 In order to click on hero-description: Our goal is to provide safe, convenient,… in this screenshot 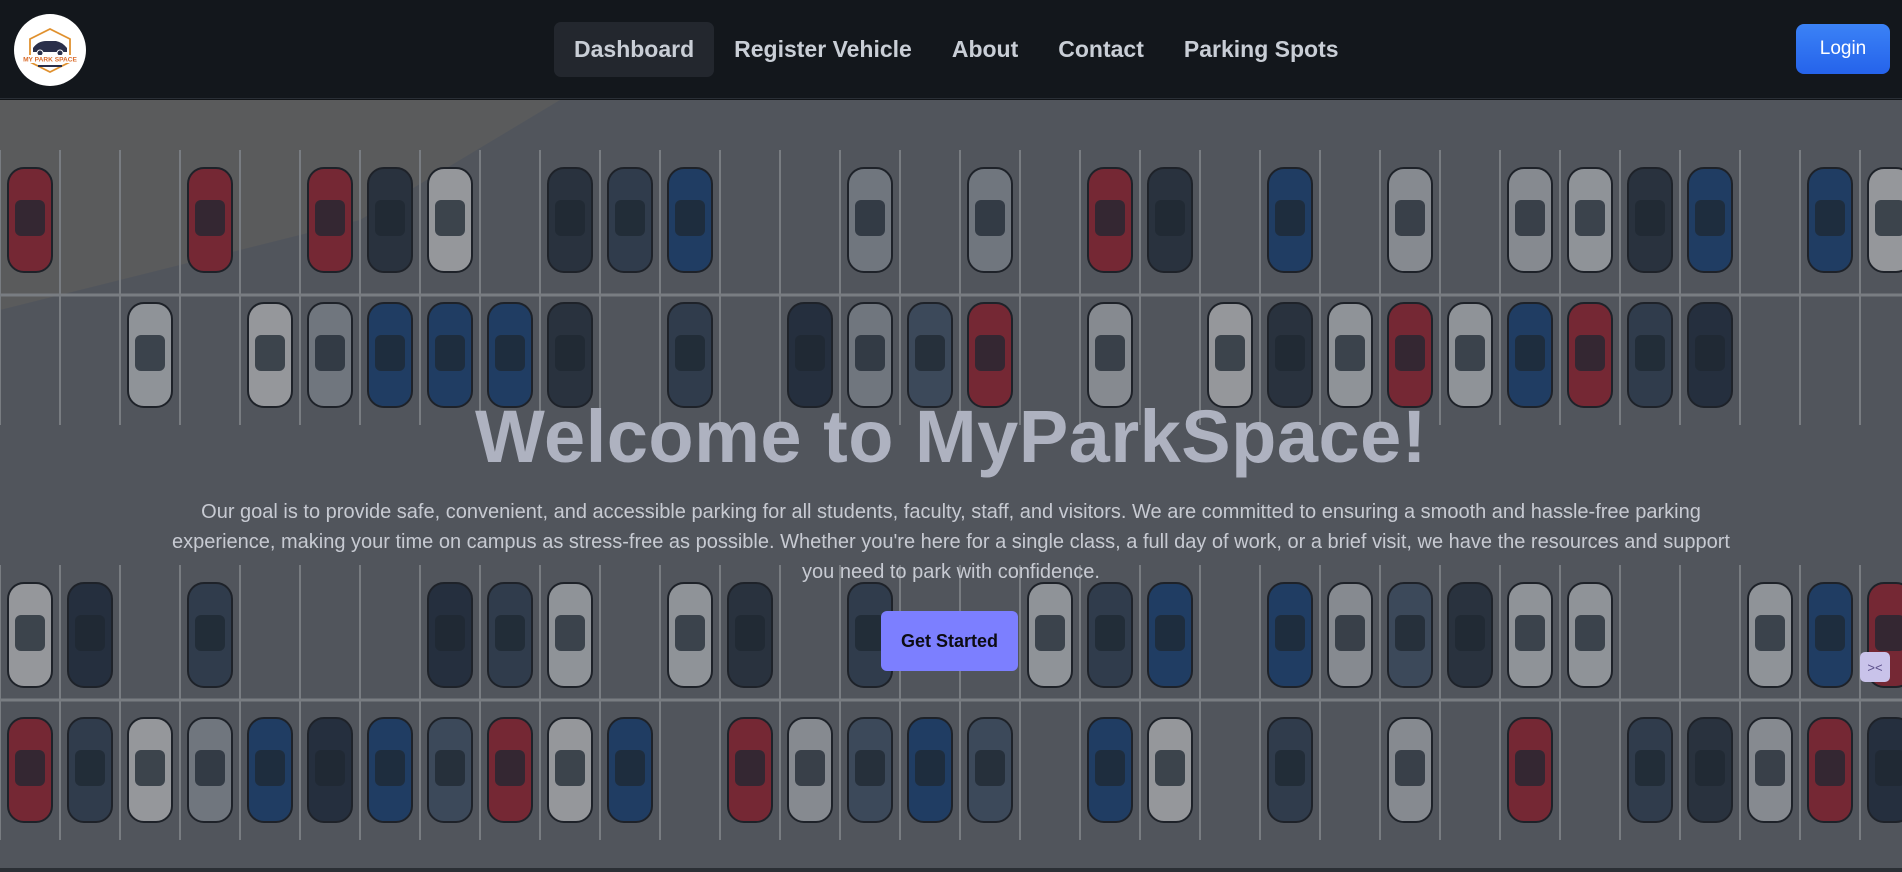, I will do `click(951, 542)`.